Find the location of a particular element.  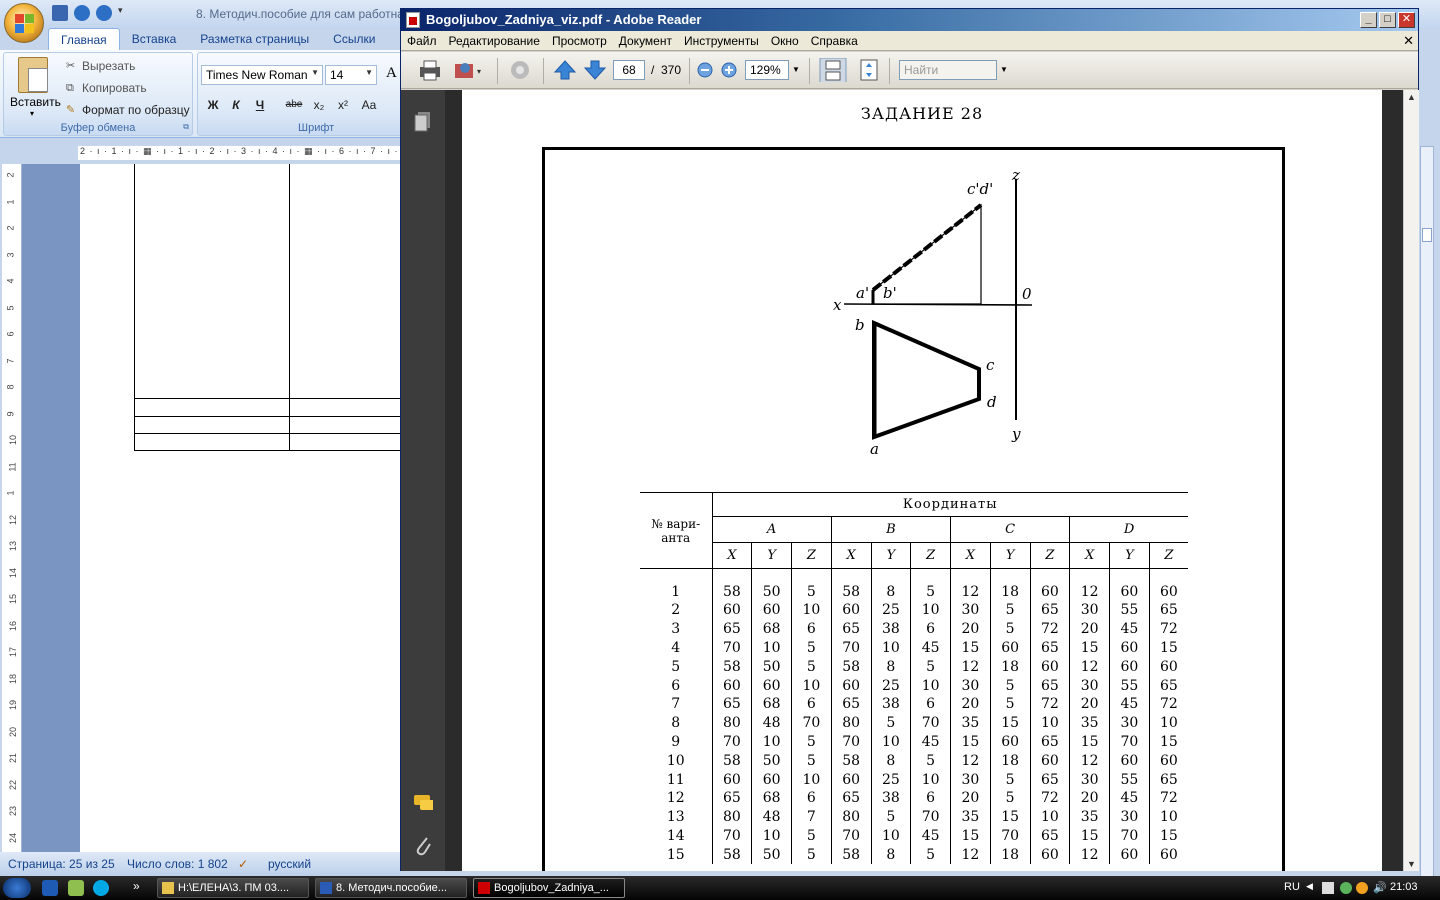

zoom-input: 129% is located at coordinates (767, 70).